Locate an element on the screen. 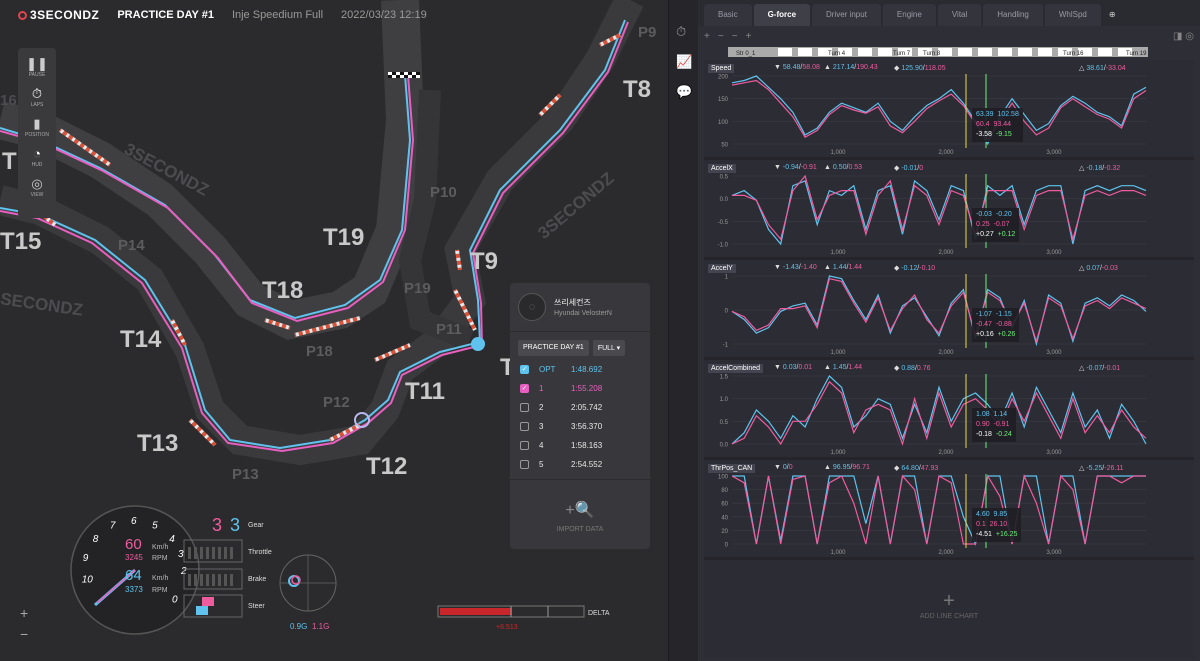  view-button: ◎ VIEW is located at coordinates (37, 187).